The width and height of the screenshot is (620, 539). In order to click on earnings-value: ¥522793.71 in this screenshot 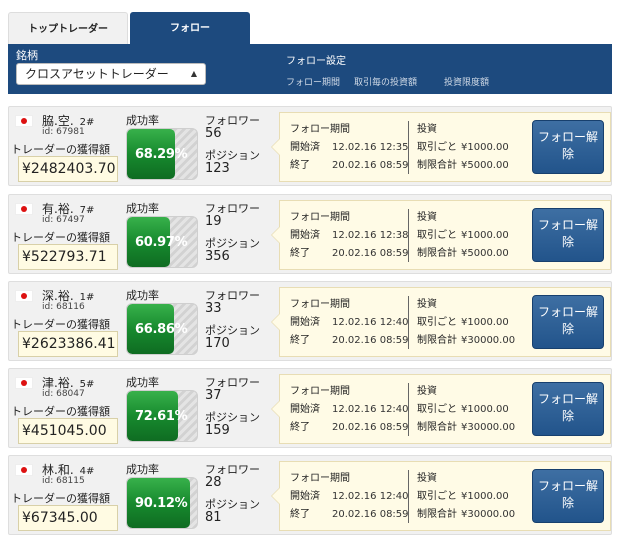, I will do `click(68, 257)`.